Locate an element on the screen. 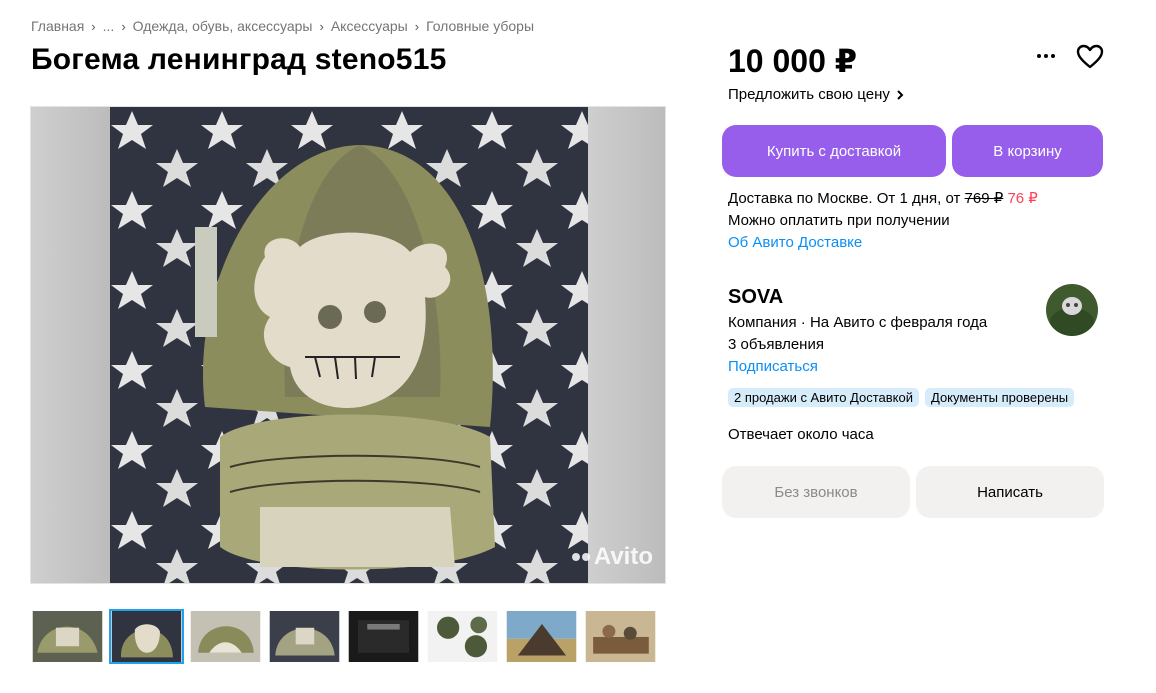  badge-delivery-sales: 2 продажи с Авито Доставкой is located at coordinates (823, 397).